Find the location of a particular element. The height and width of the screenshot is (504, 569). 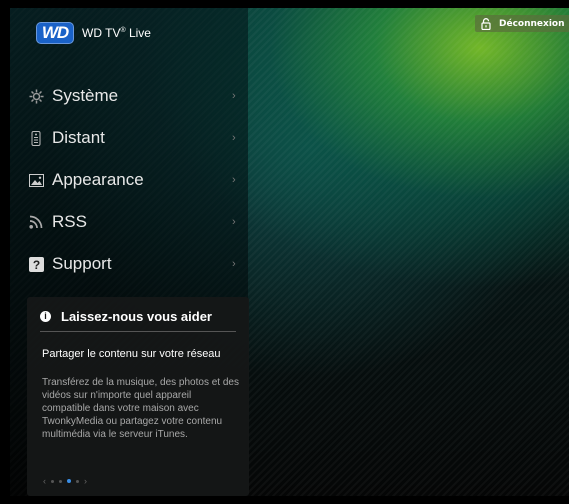

help-tip-heading: Partager le contenu sur votre réseau is located at coordinates (131, 354).